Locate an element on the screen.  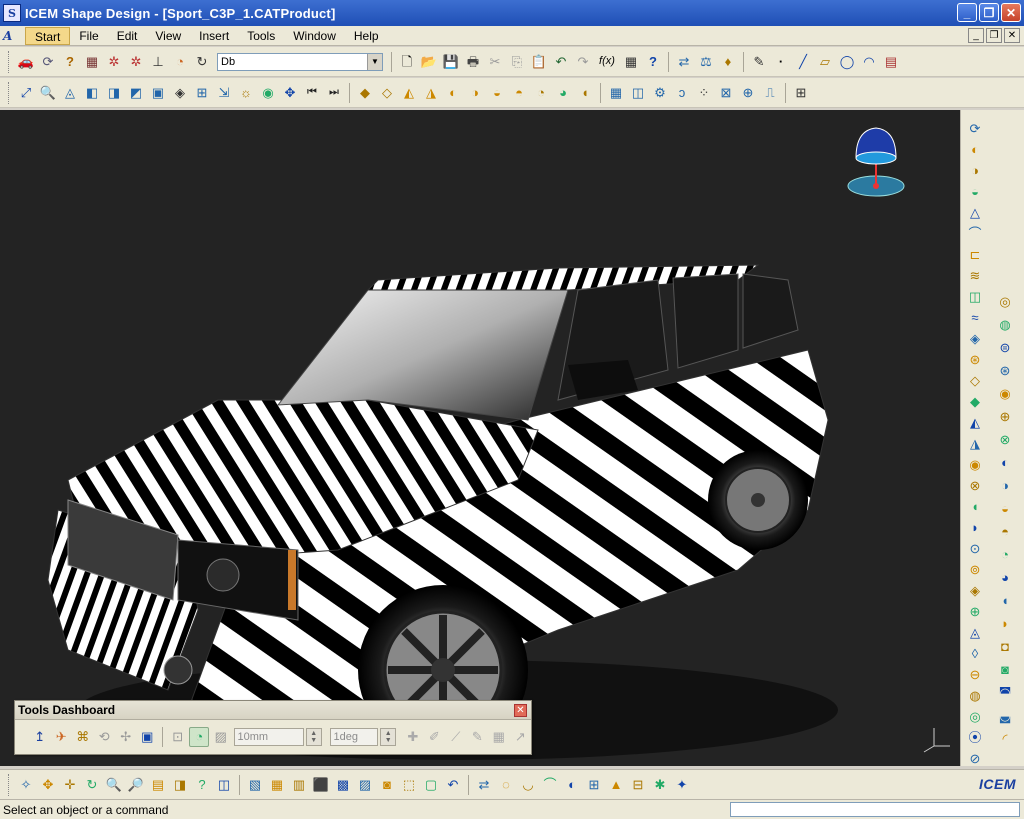
swap-icon: ⇄ is located at coordinates (484, 785).